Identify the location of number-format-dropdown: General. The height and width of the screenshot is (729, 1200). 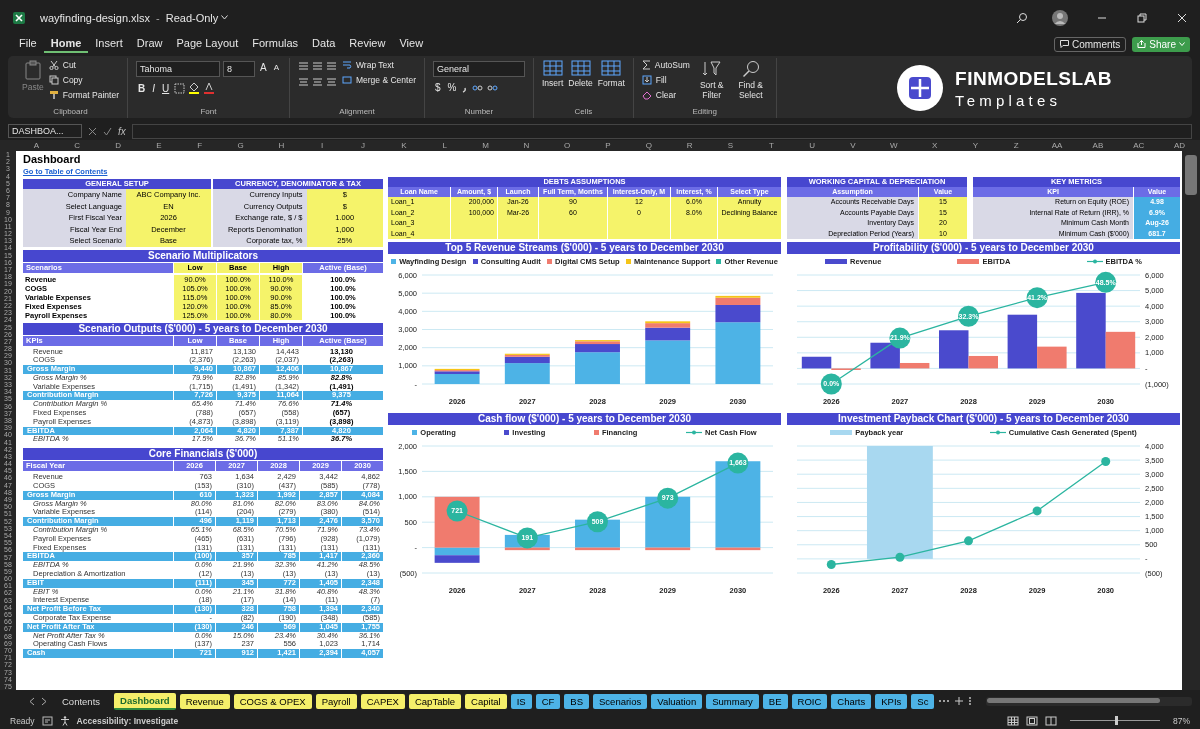
(479, 69).